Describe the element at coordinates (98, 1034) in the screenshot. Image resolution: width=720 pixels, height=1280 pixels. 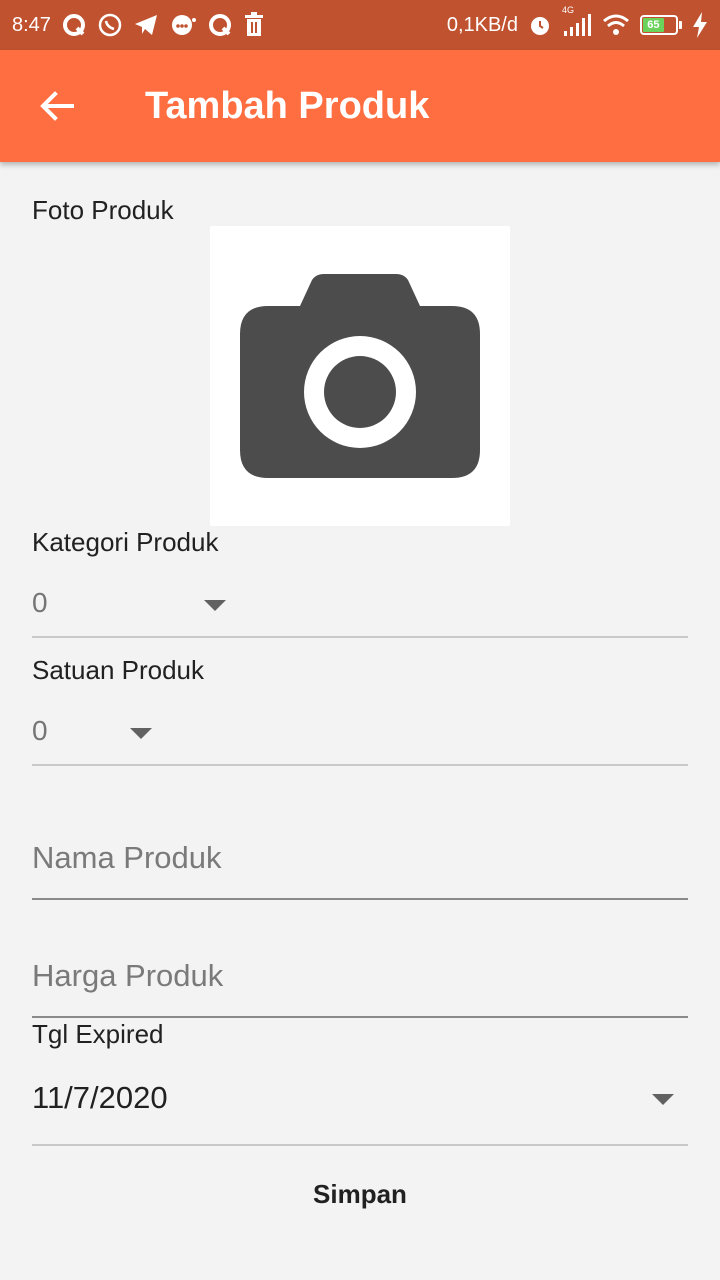
I see `expired-date-label: Tgl Expired` at that location.